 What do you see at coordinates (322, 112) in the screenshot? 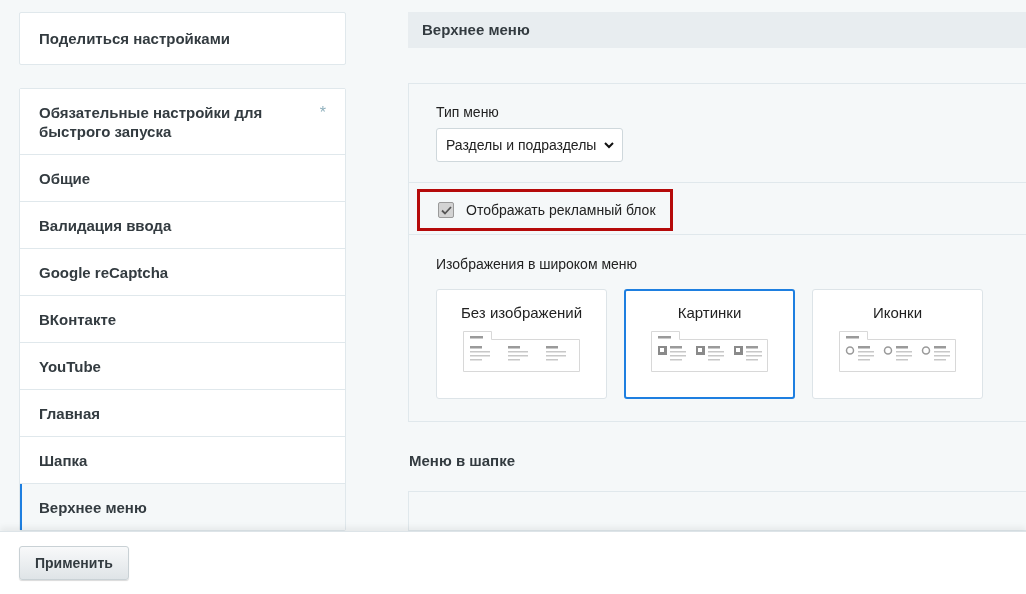
I see `required-mark: *` at bounding box center [322, 112].